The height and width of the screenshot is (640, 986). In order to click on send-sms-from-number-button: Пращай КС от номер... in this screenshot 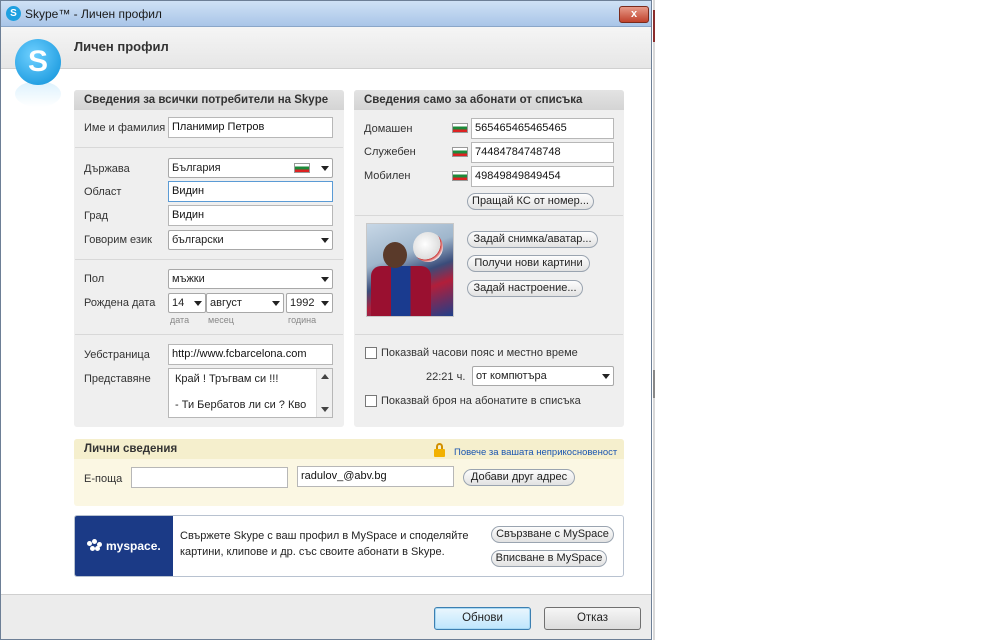, I will do `click(530, 201)`.